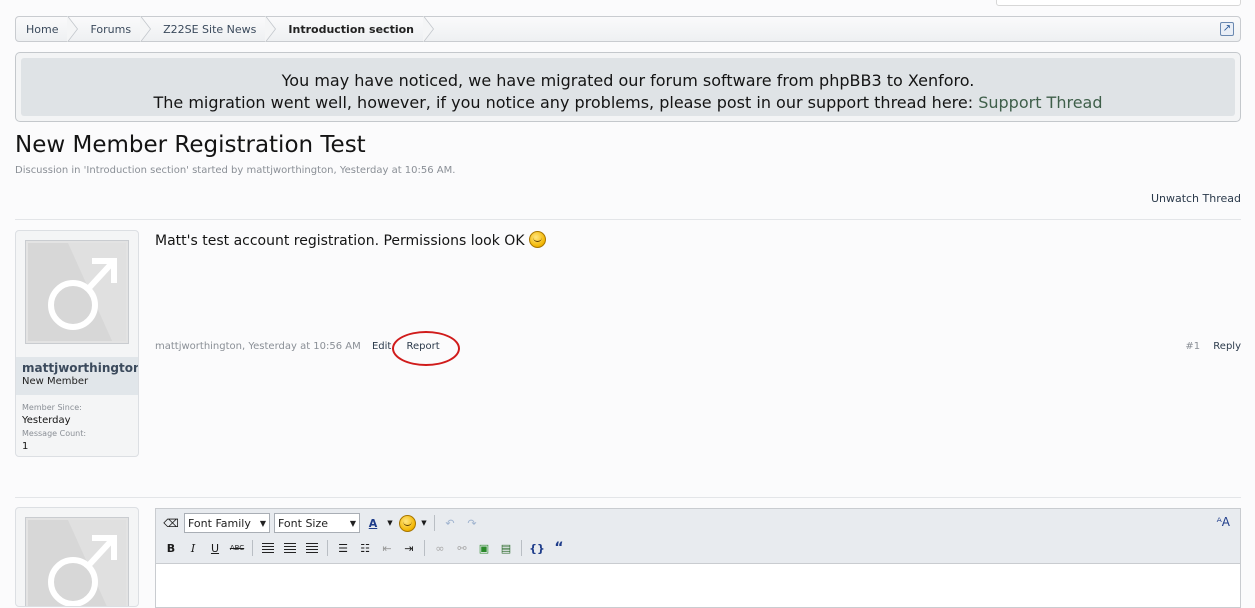 The width and height of the screenshot is (1255, 608). I want to click on align-center-icon, so click(290, 548).